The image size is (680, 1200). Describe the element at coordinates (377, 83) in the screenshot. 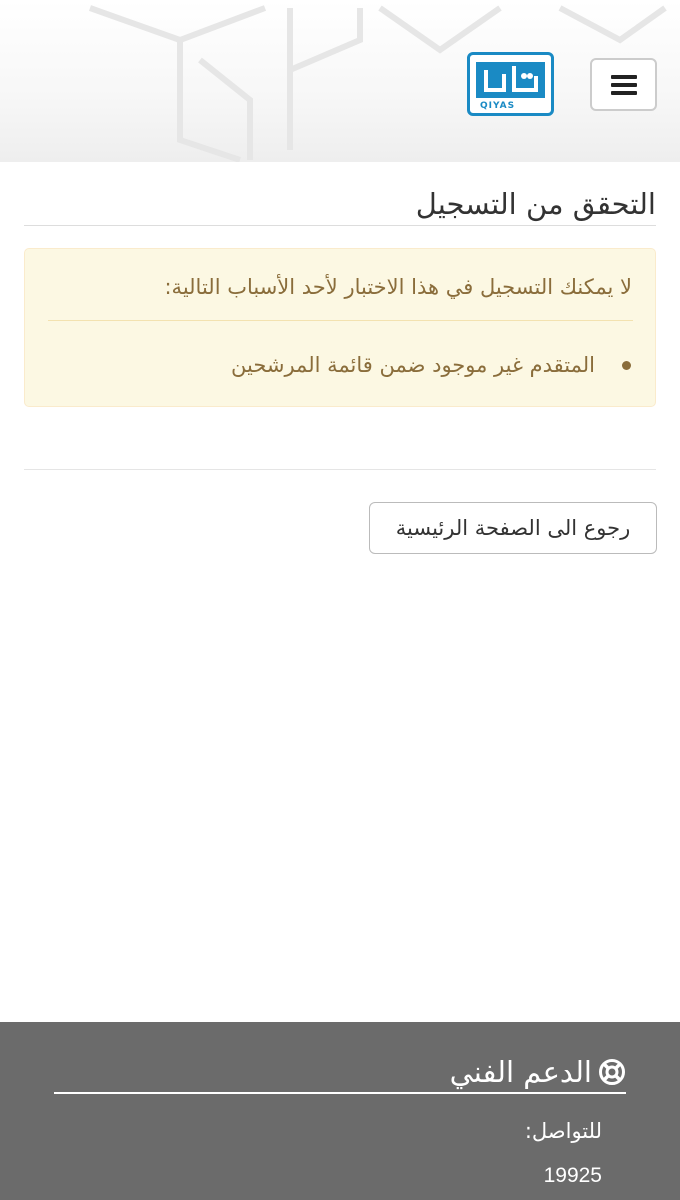

I see `header-background-pattern` at that location.